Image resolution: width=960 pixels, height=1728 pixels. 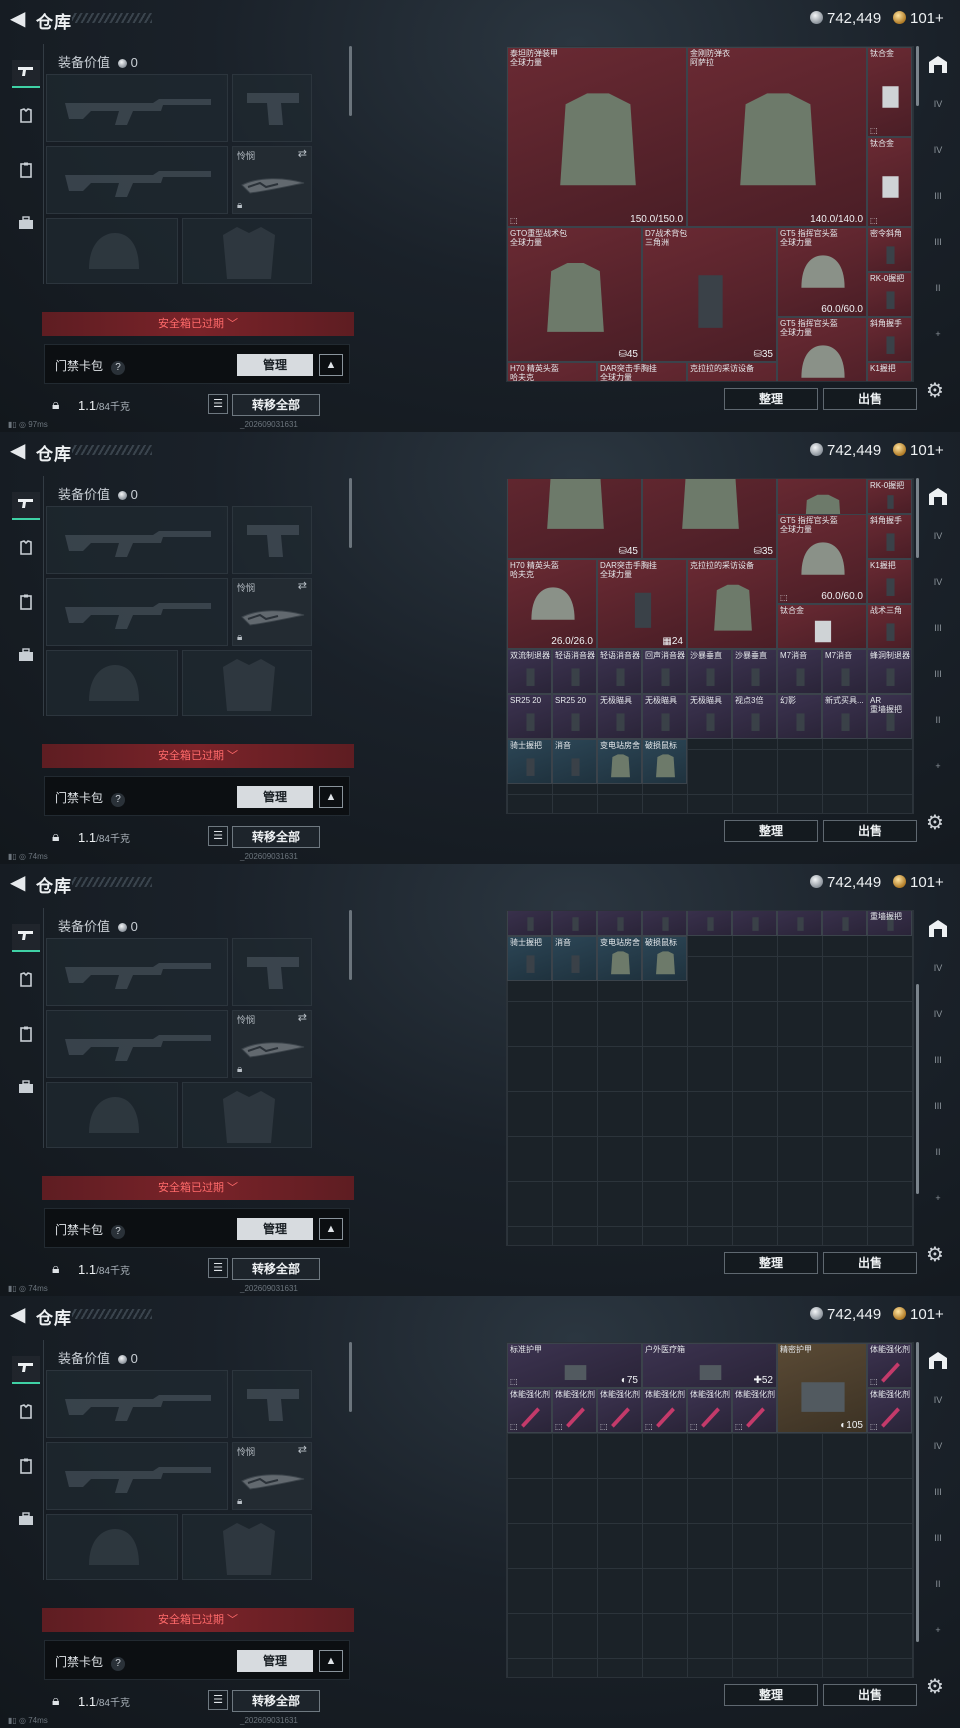 I want to click on inventory-item: 沙暴垂直, so click(x=754, y=671).